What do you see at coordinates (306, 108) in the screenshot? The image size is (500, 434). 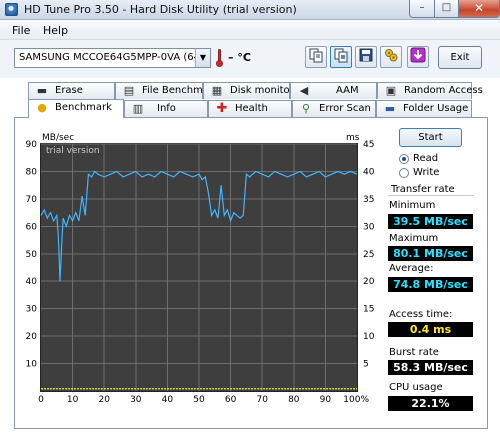 I see `error-scan-icon: ⚲` at bounding box center [306, 108].